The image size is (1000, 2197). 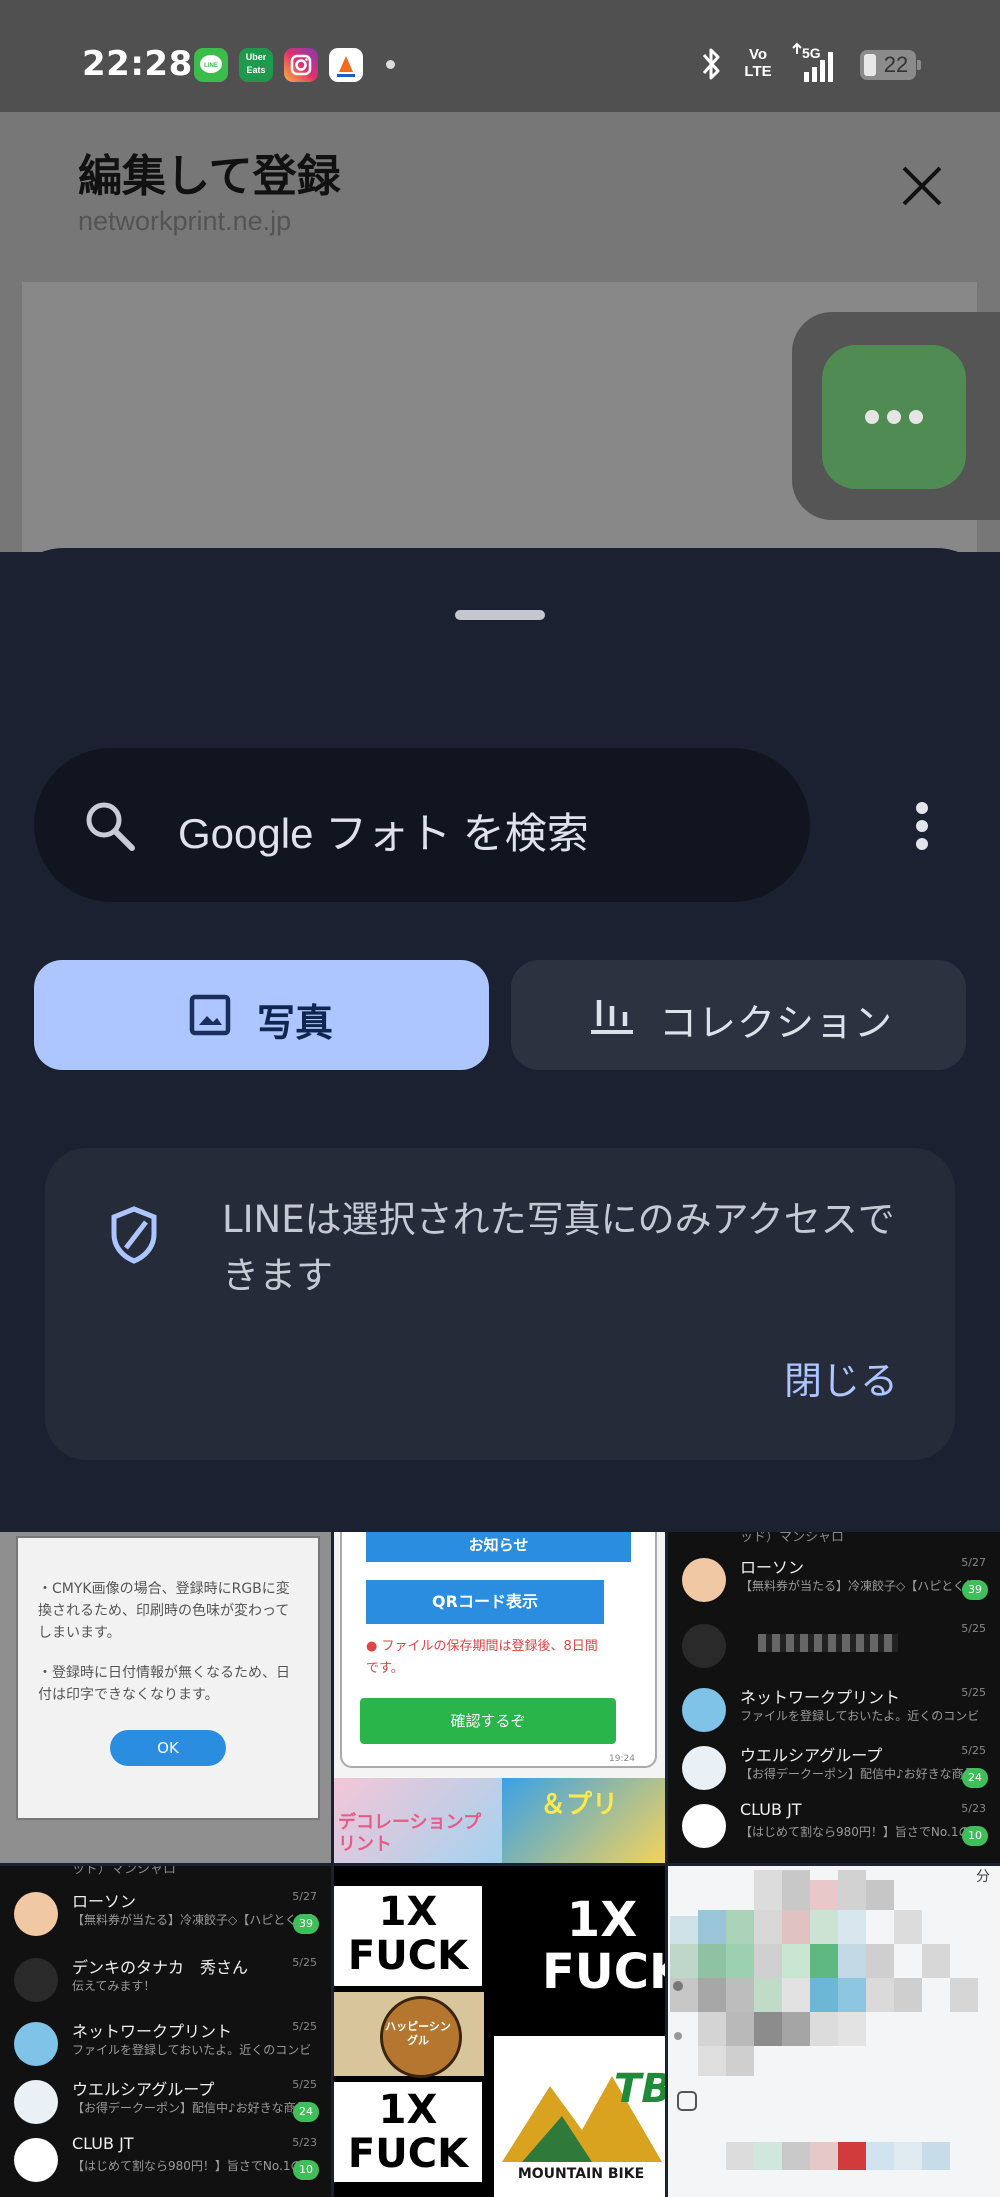 I want to click on more-horizontal-icon, so click(x=894, y=417).